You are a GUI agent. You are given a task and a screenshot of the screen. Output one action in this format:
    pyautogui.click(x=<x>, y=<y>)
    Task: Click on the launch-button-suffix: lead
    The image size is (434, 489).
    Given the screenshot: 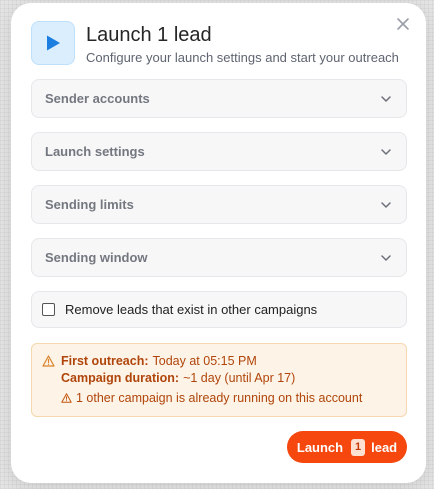 What is the action you would take?
    pyautogui.click(x=384, y=447)
    